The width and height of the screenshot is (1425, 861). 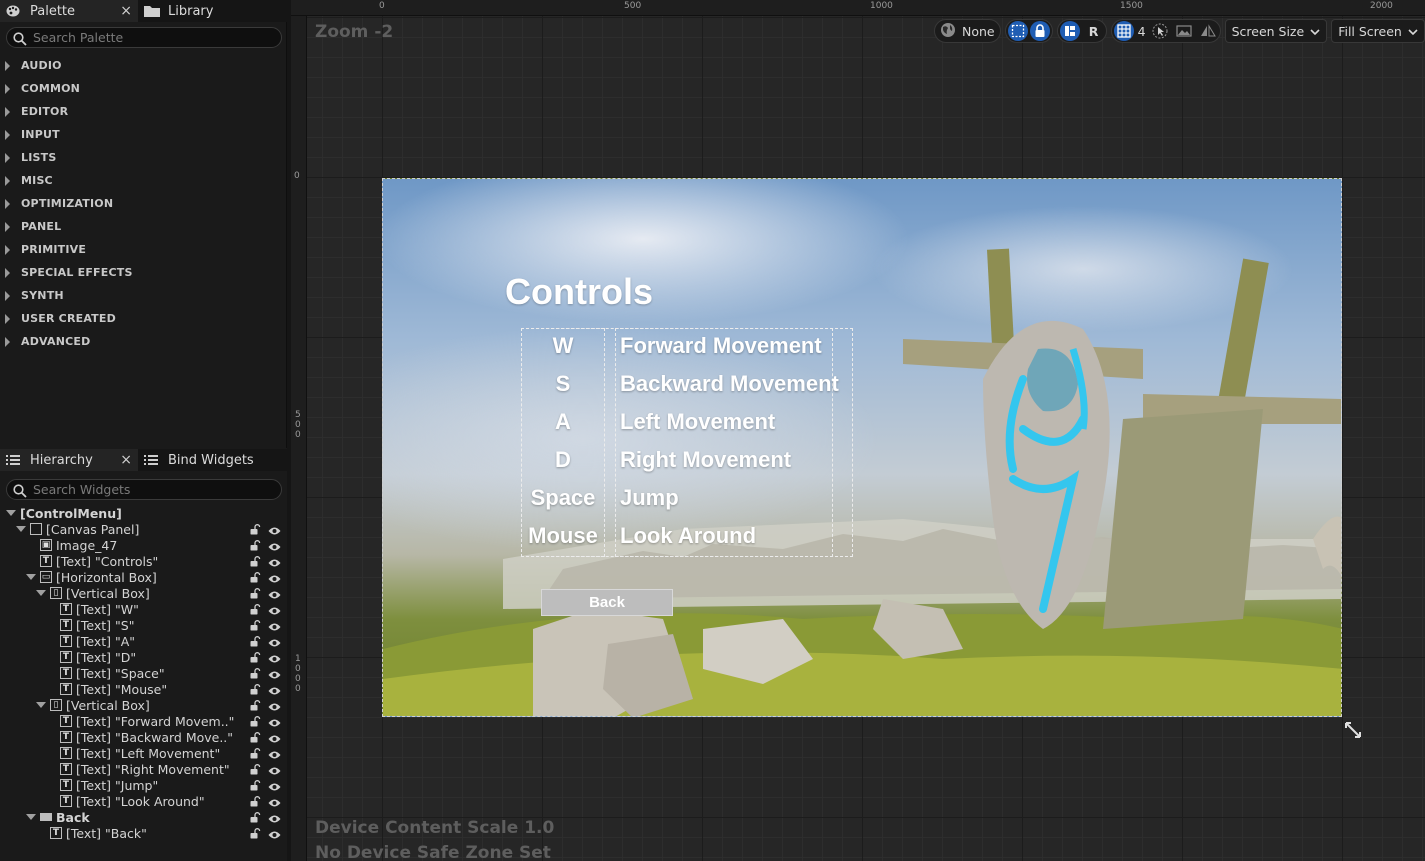 I want to click on hierarchy-item: T [Text] "Back", so click(x=143, y=833).